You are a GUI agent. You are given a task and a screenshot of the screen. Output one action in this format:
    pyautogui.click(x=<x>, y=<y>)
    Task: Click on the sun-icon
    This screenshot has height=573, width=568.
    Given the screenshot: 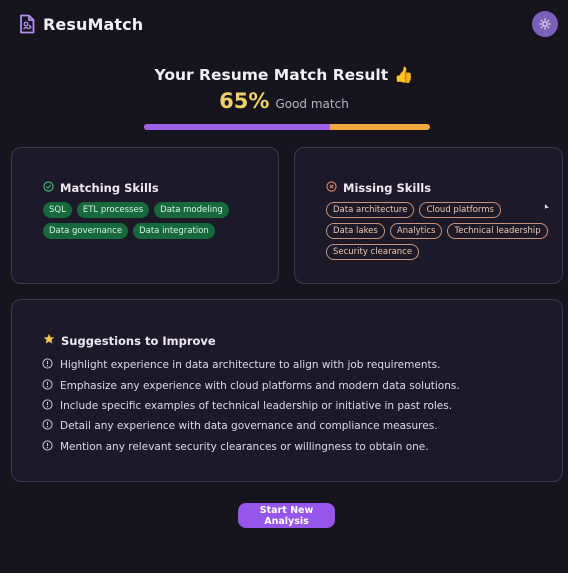 What is the action you would take?
    pyautogui.click(x=545, y=24)
    